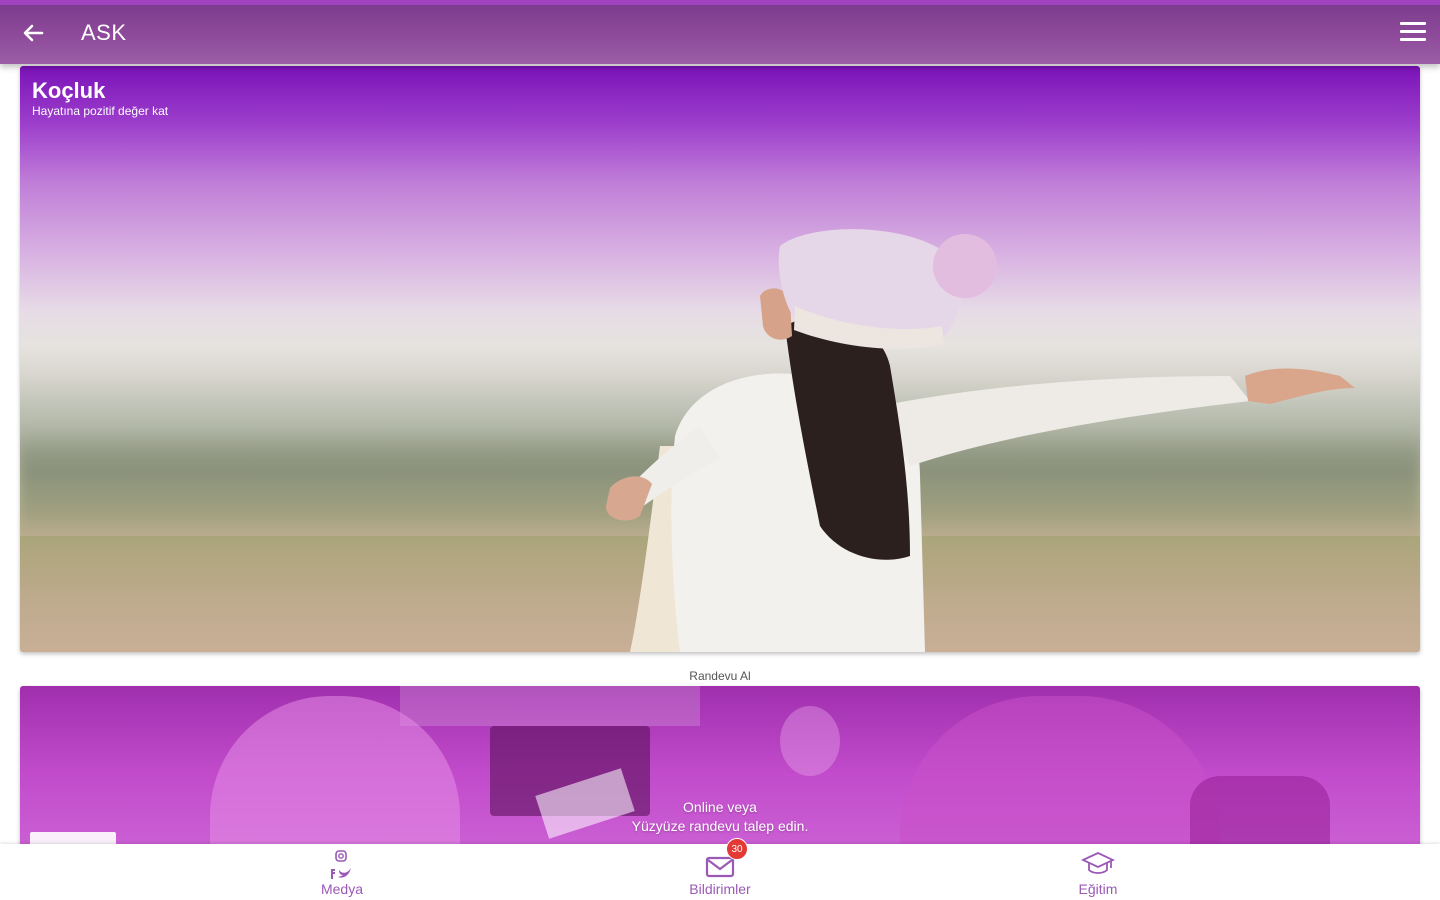 This screenshot has height=900, width=1440. Describe the element at coordinates (341, 864) in the screenshot. I see `social-media-icon` at that location.